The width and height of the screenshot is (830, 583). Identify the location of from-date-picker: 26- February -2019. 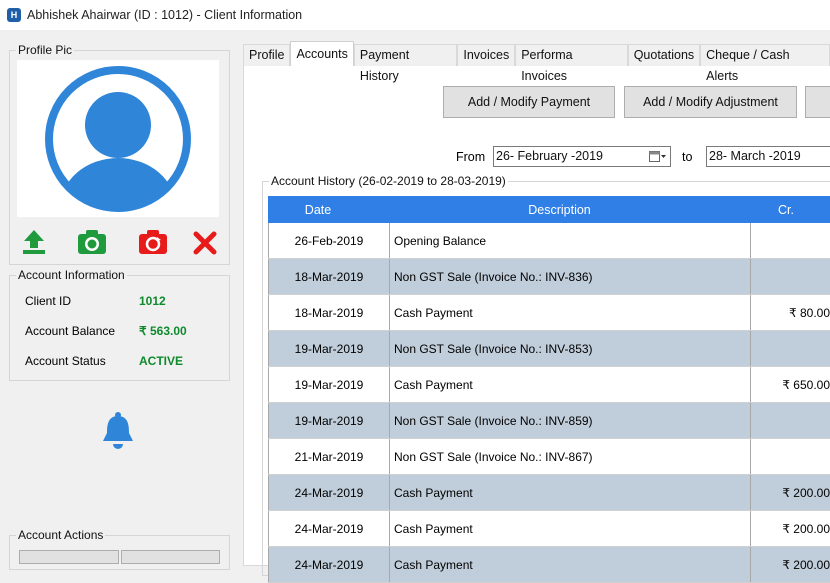
(582, 156).